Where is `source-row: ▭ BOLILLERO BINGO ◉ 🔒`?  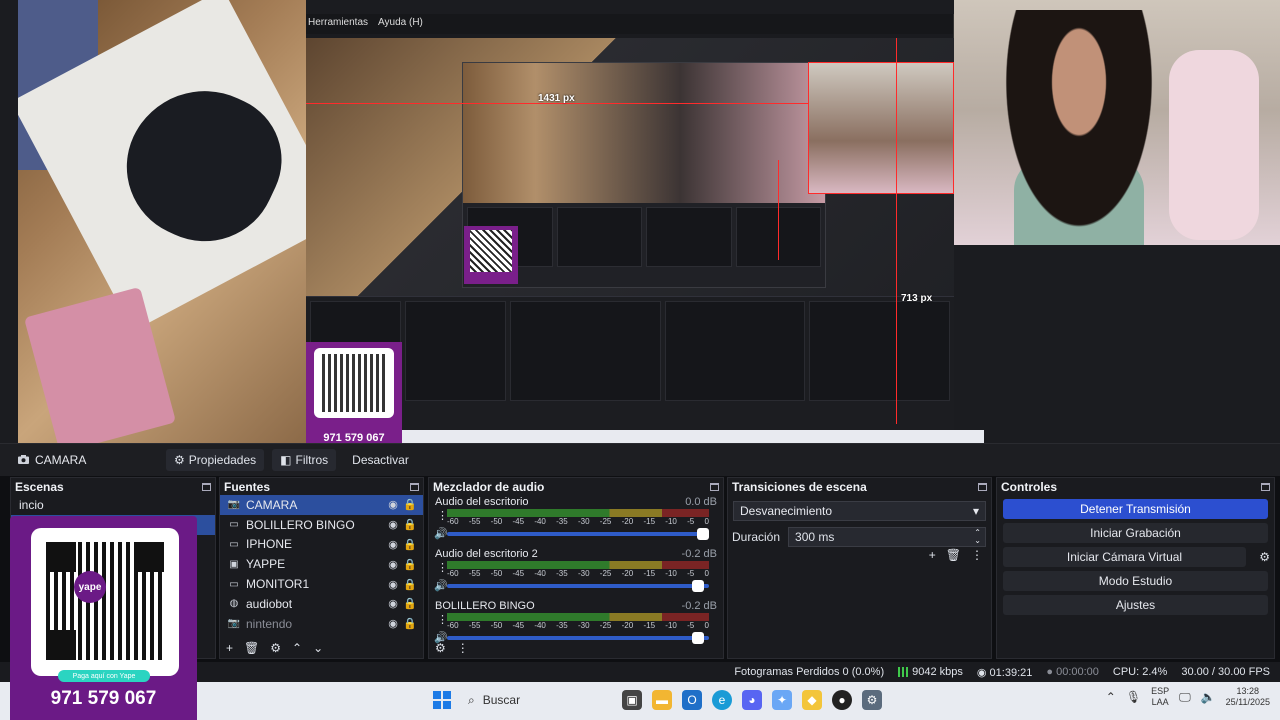 source-row: ▭ BOLILLERO BINGO ◉ 🔒 is located at coordinates (321, 525).